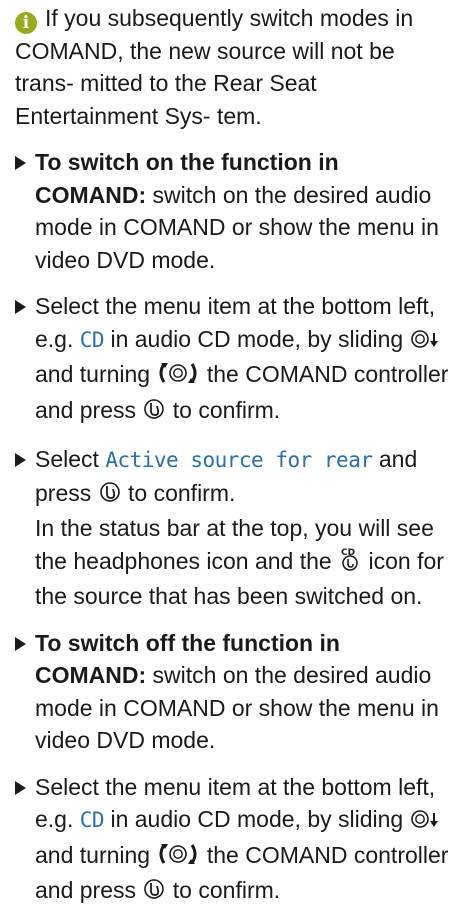 This screenshot has width=465, height=910. Describe the element at coordinates (239, 460) in the screenshot. I see `display-text-active-source: Active source for rear` at that location.